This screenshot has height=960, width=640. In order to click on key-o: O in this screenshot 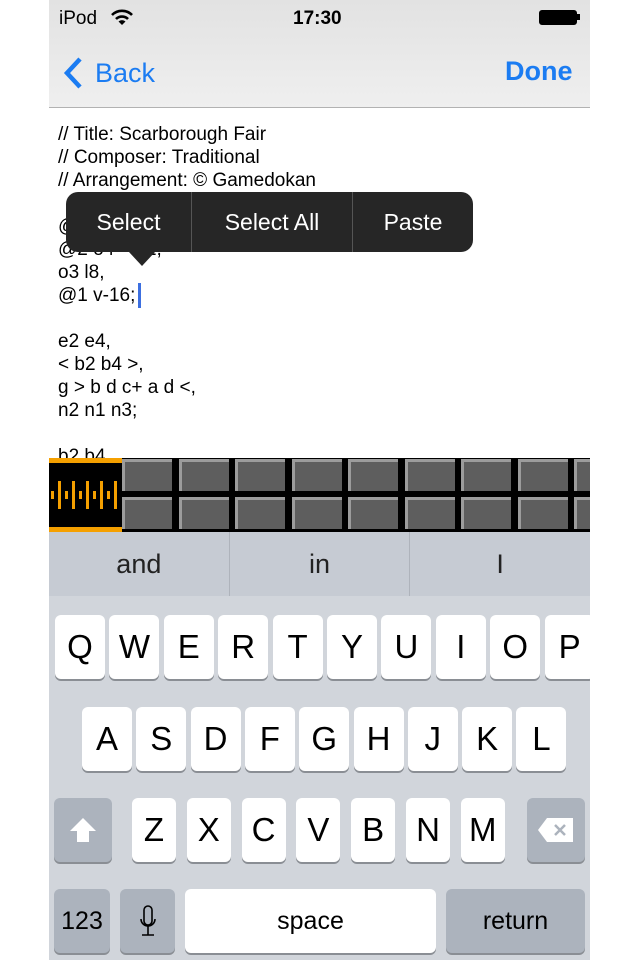, I will do `click(515, 647)`.